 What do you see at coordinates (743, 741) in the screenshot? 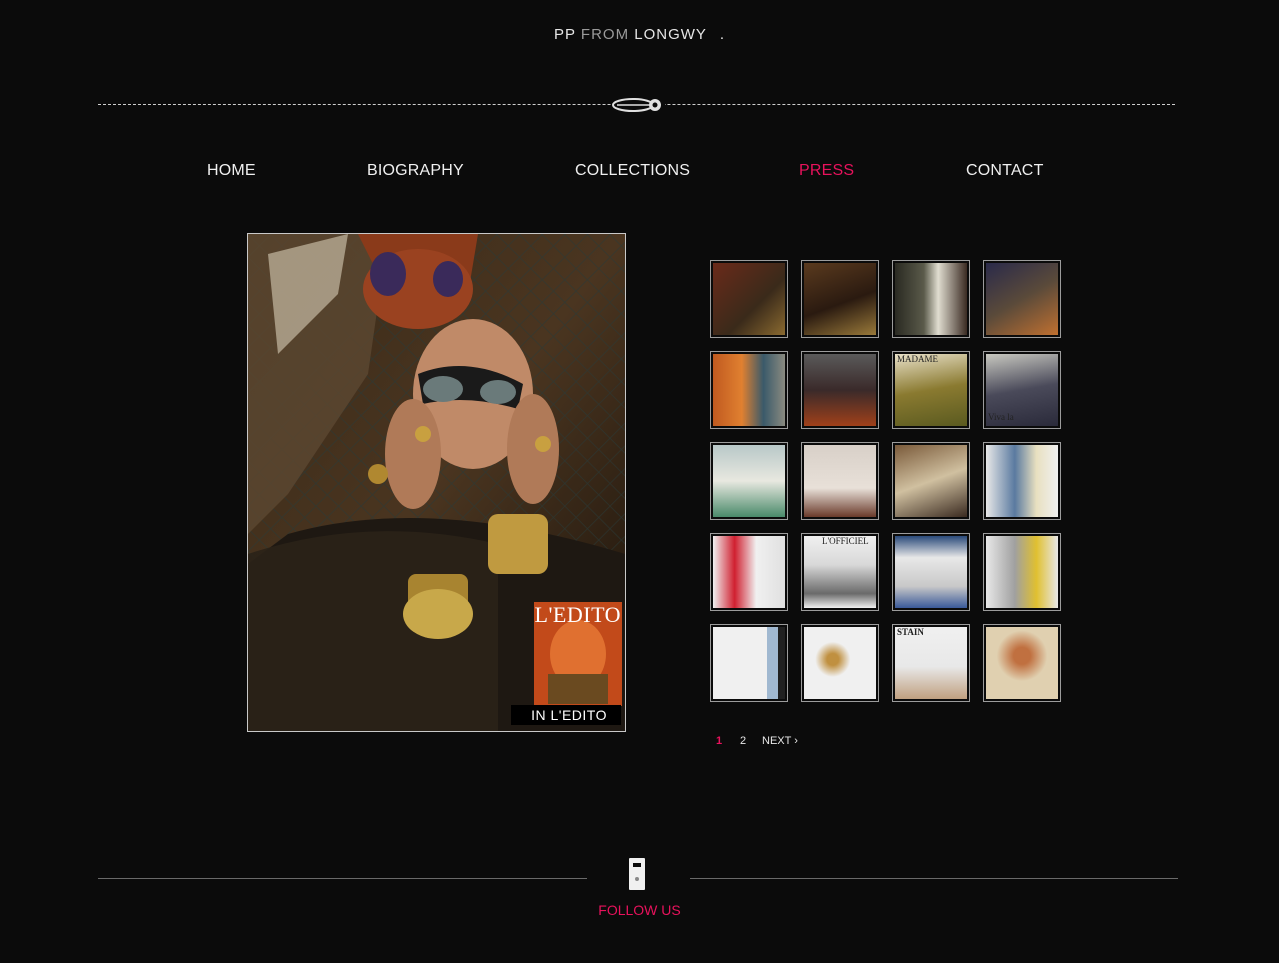
I see `page-2-link: 2` at bounding box center [743, 741].